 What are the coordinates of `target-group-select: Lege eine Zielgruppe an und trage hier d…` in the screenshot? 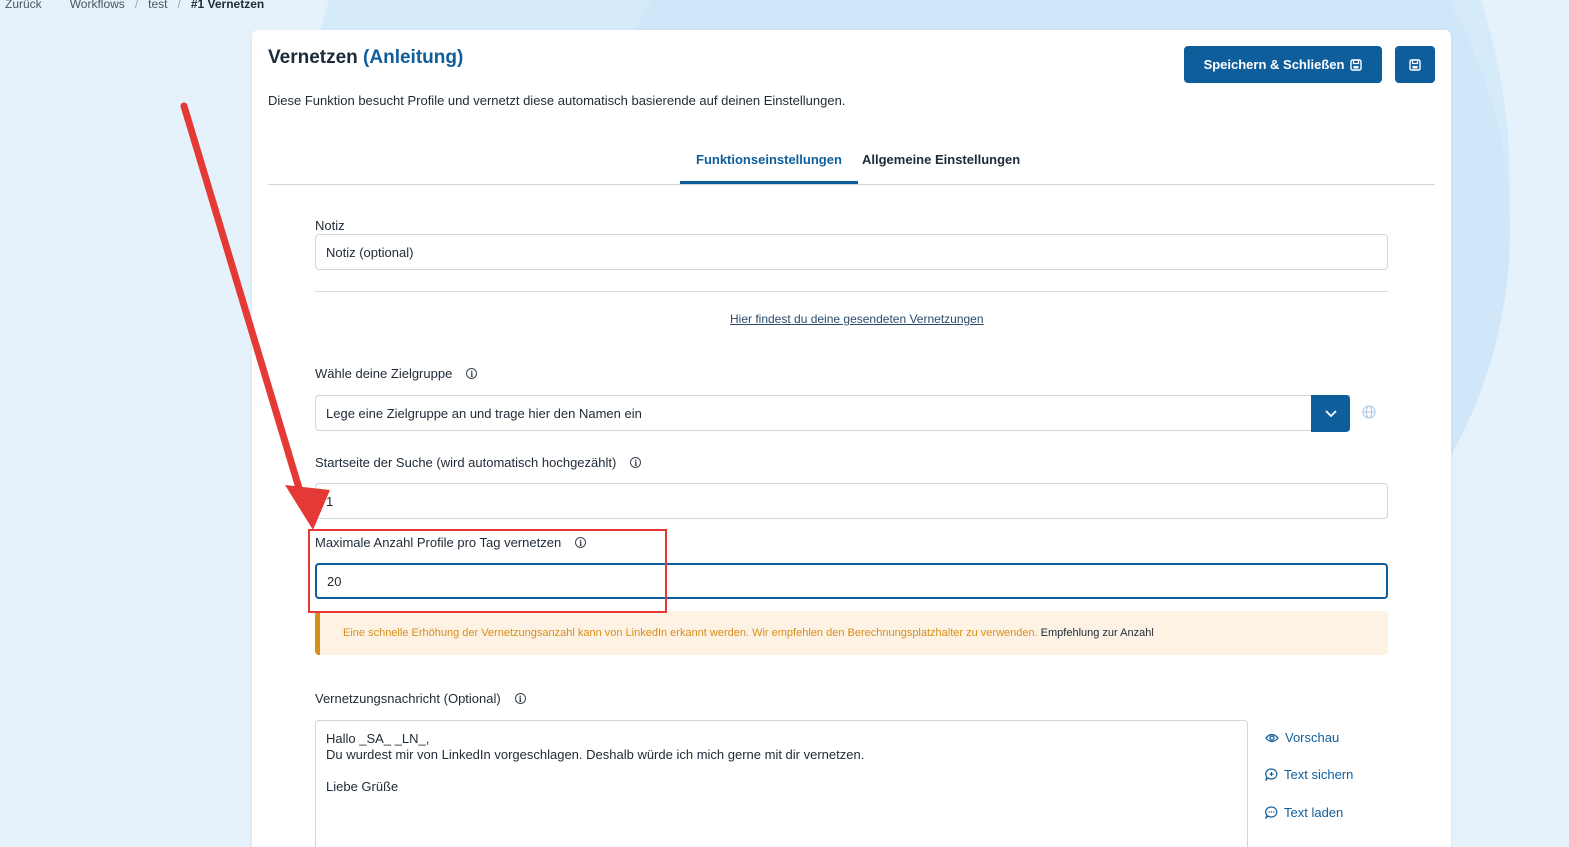 It's located at (832, 413).